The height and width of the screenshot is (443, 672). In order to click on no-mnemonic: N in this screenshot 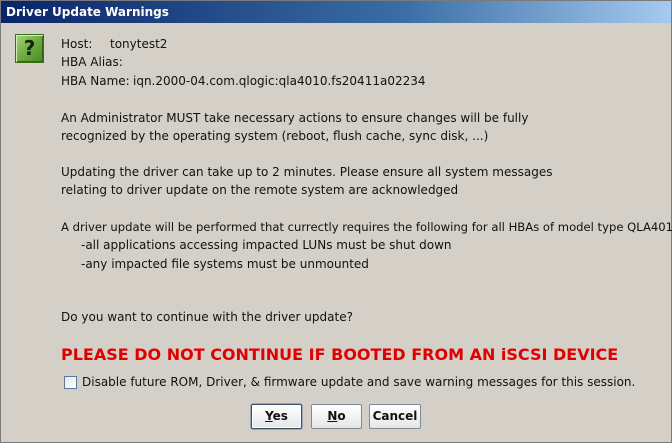, I will do `click(332, 416)`.